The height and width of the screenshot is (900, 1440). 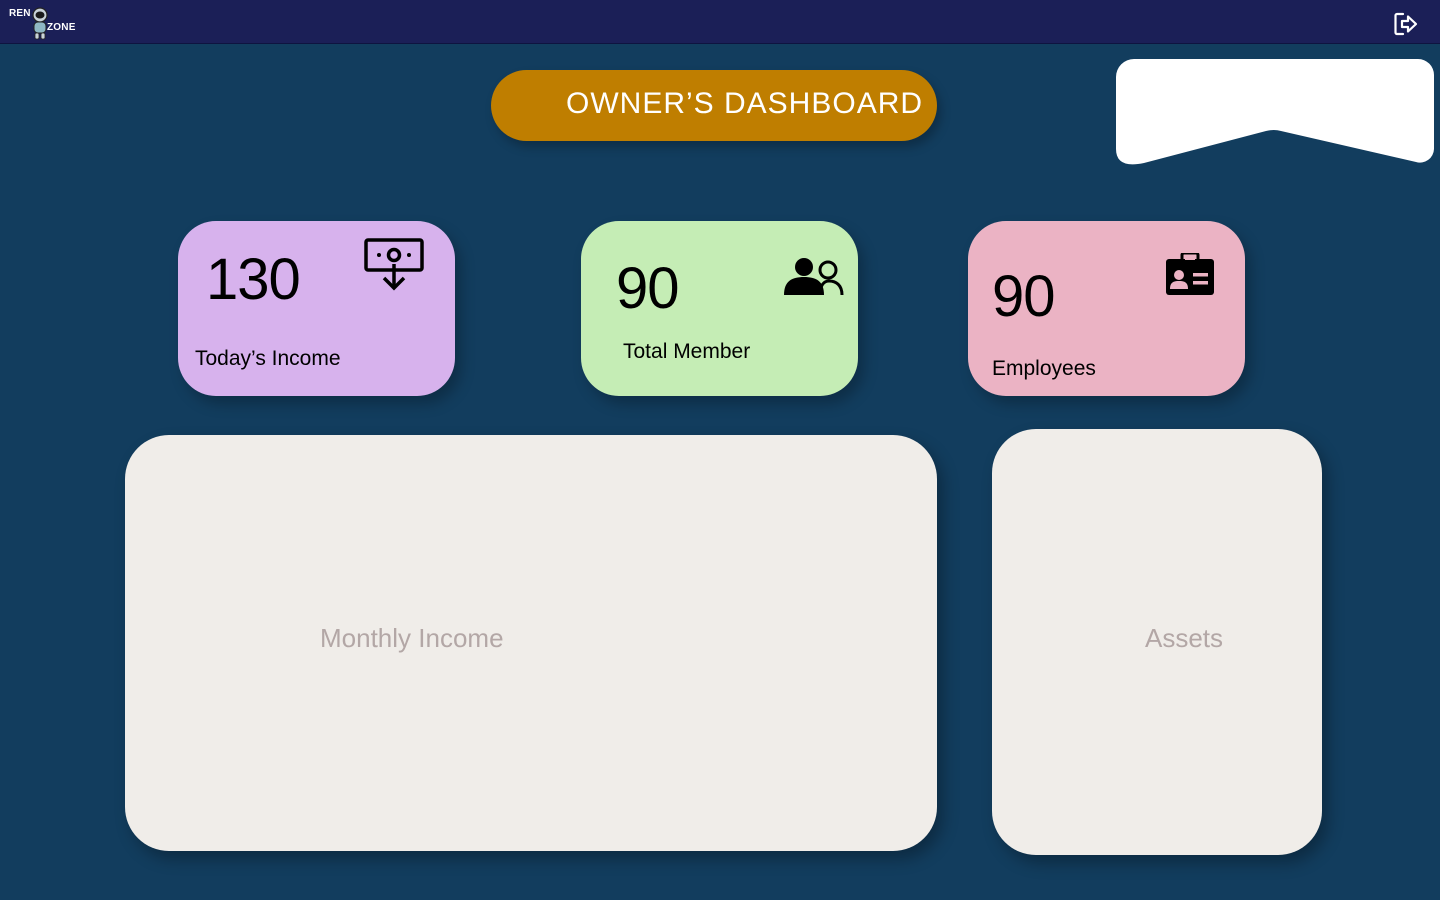 I want to click on assets-panel: Assets, so click(x=1157, y=642).